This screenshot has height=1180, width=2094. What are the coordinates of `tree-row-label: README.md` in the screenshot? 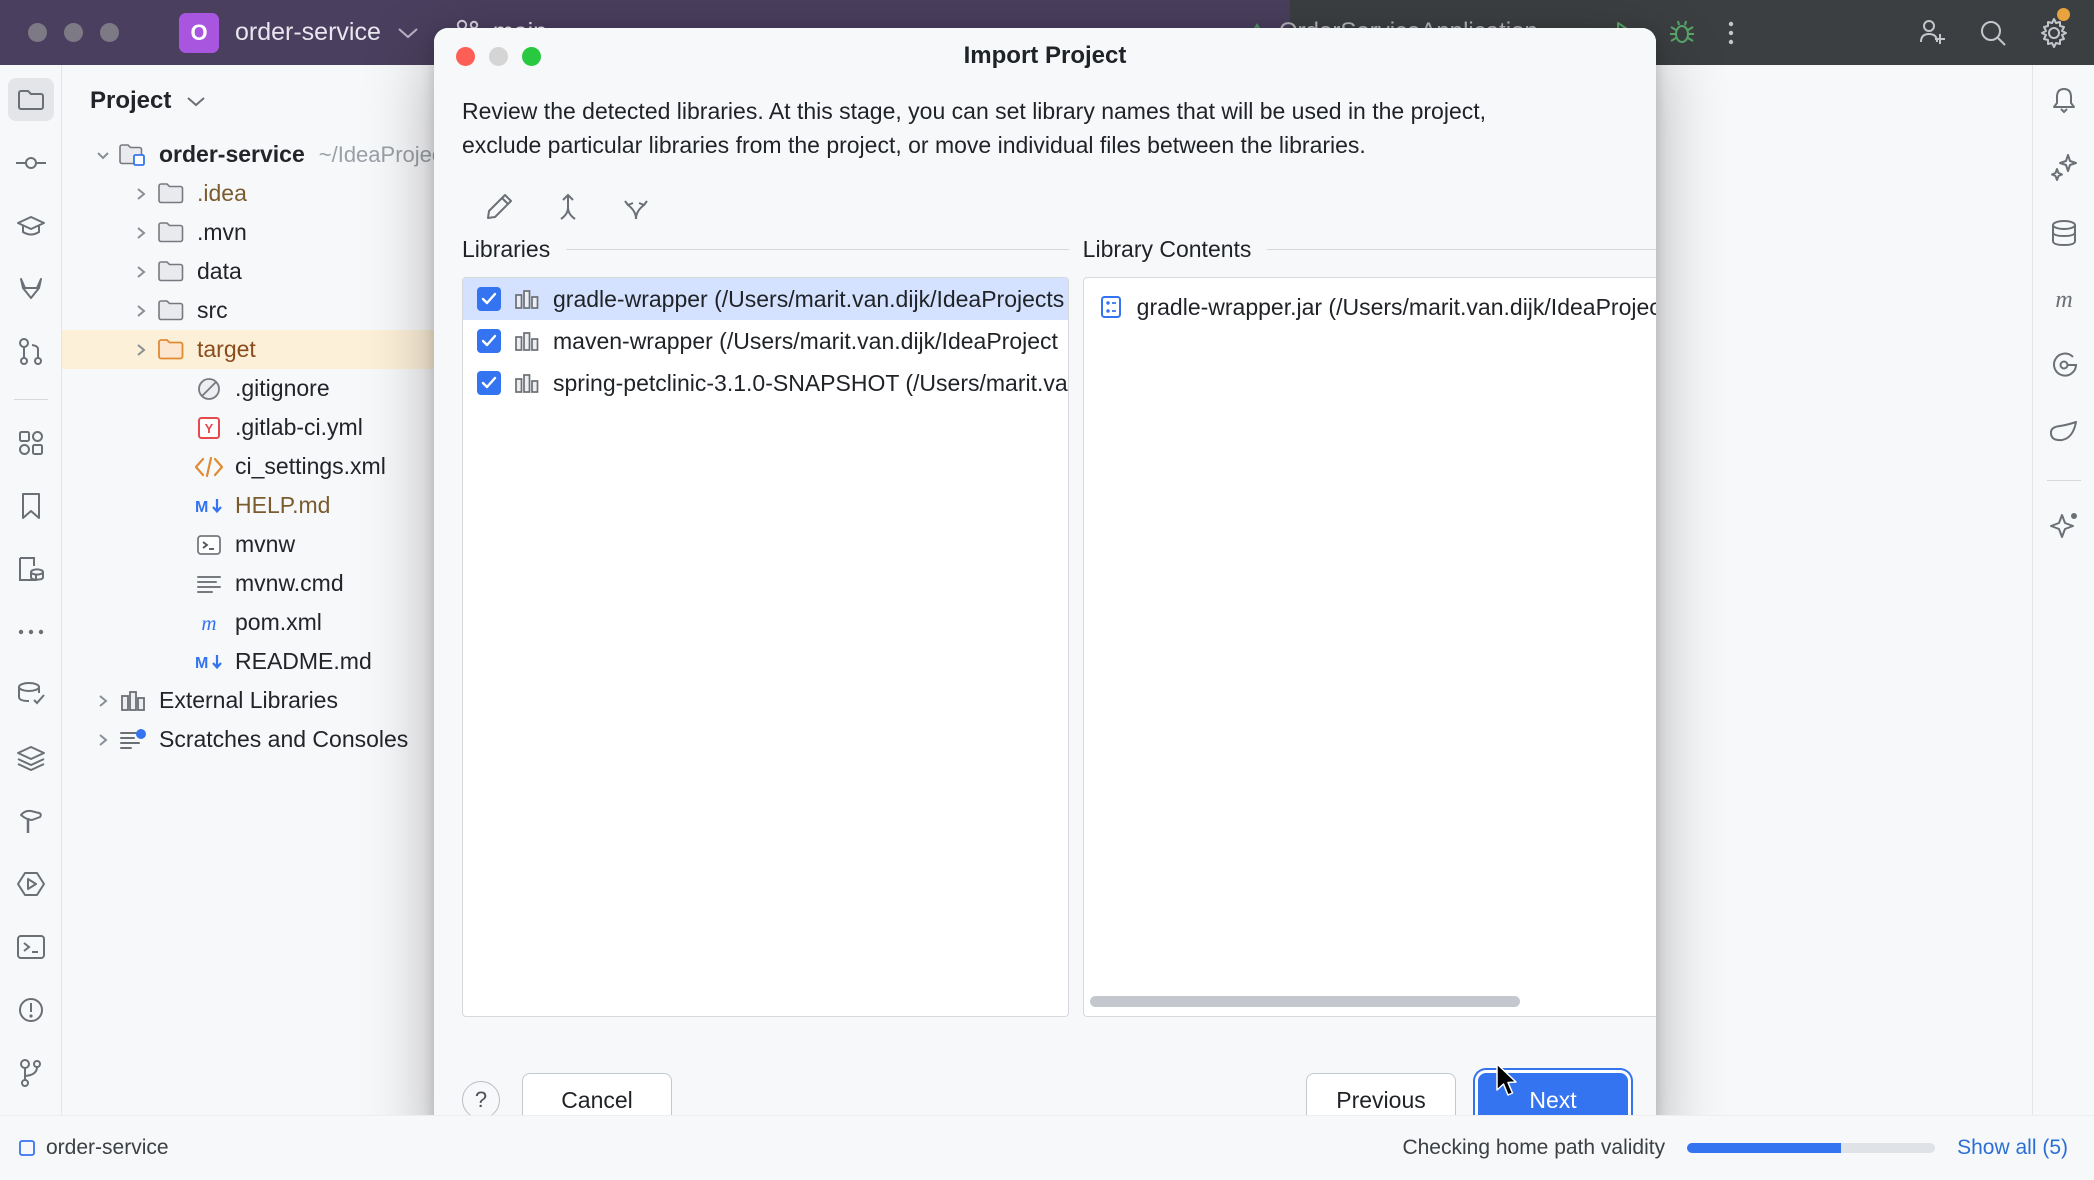 It's located at (303, 661).